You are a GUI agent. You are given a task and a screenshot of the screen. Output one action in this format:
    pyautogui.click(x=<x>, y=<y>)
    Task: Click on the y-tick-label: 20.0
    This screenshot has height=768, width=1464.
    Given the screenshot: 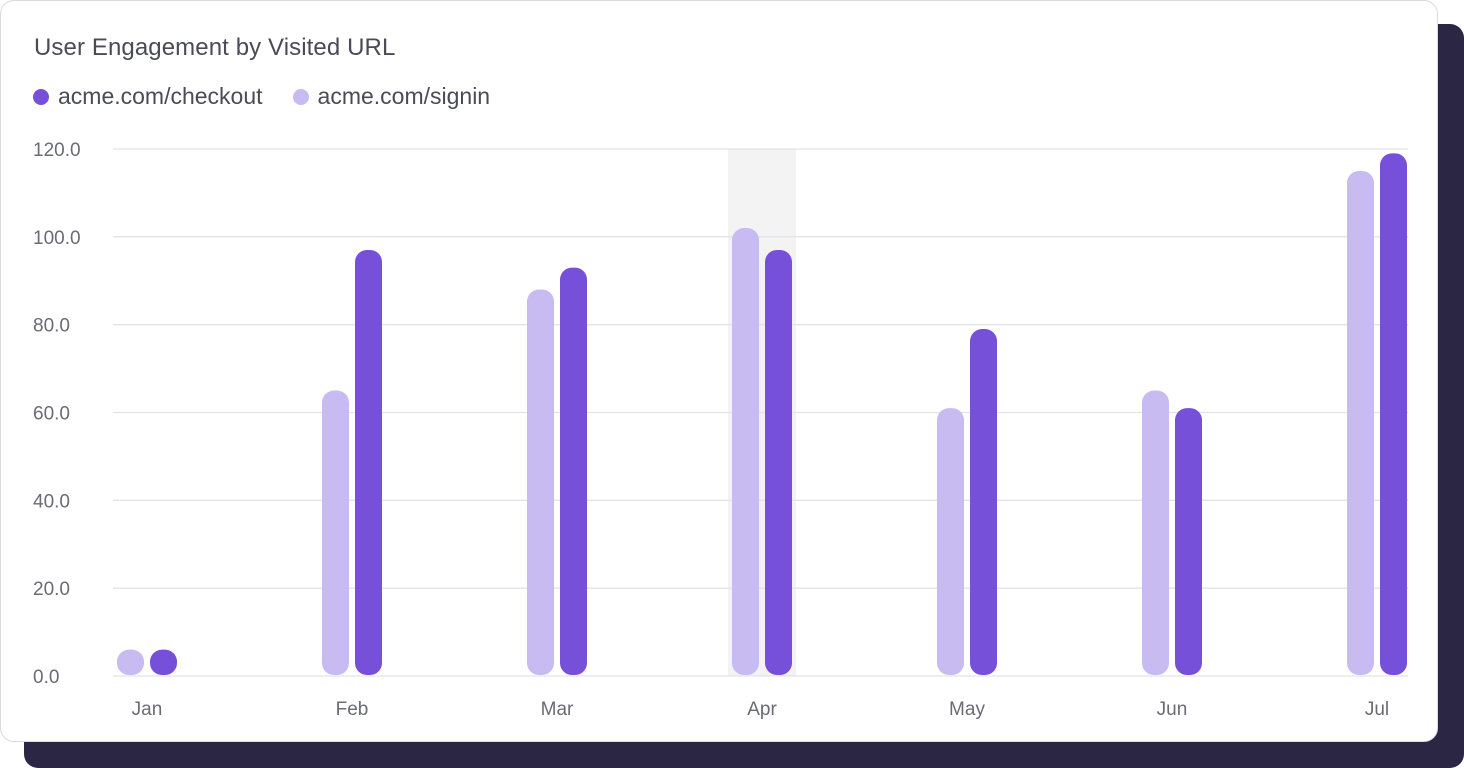 What is the action you would take?
    pyautogui.click(x=51, y=589)
    